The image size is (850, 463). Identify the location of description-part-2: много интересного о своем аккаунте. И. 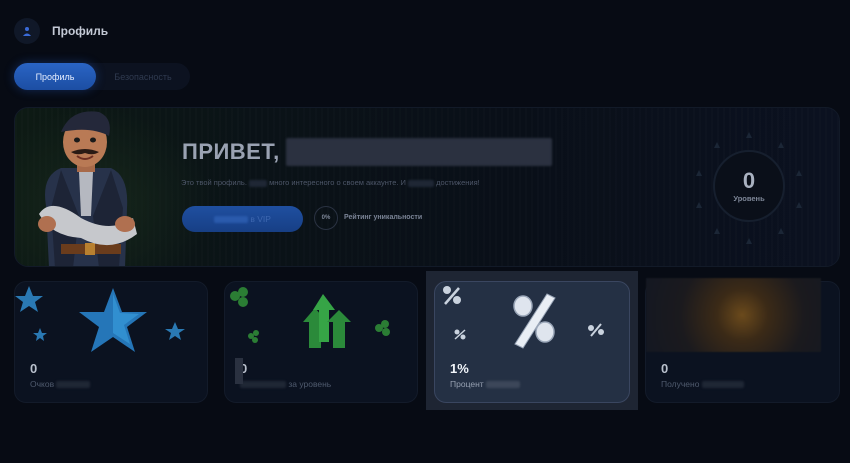
(337, 182).